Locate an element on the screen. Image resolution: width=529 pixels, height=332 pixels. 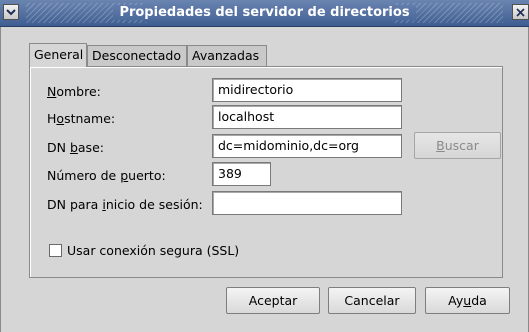
puerto-field: 389 is located at coordinates (241, 174).